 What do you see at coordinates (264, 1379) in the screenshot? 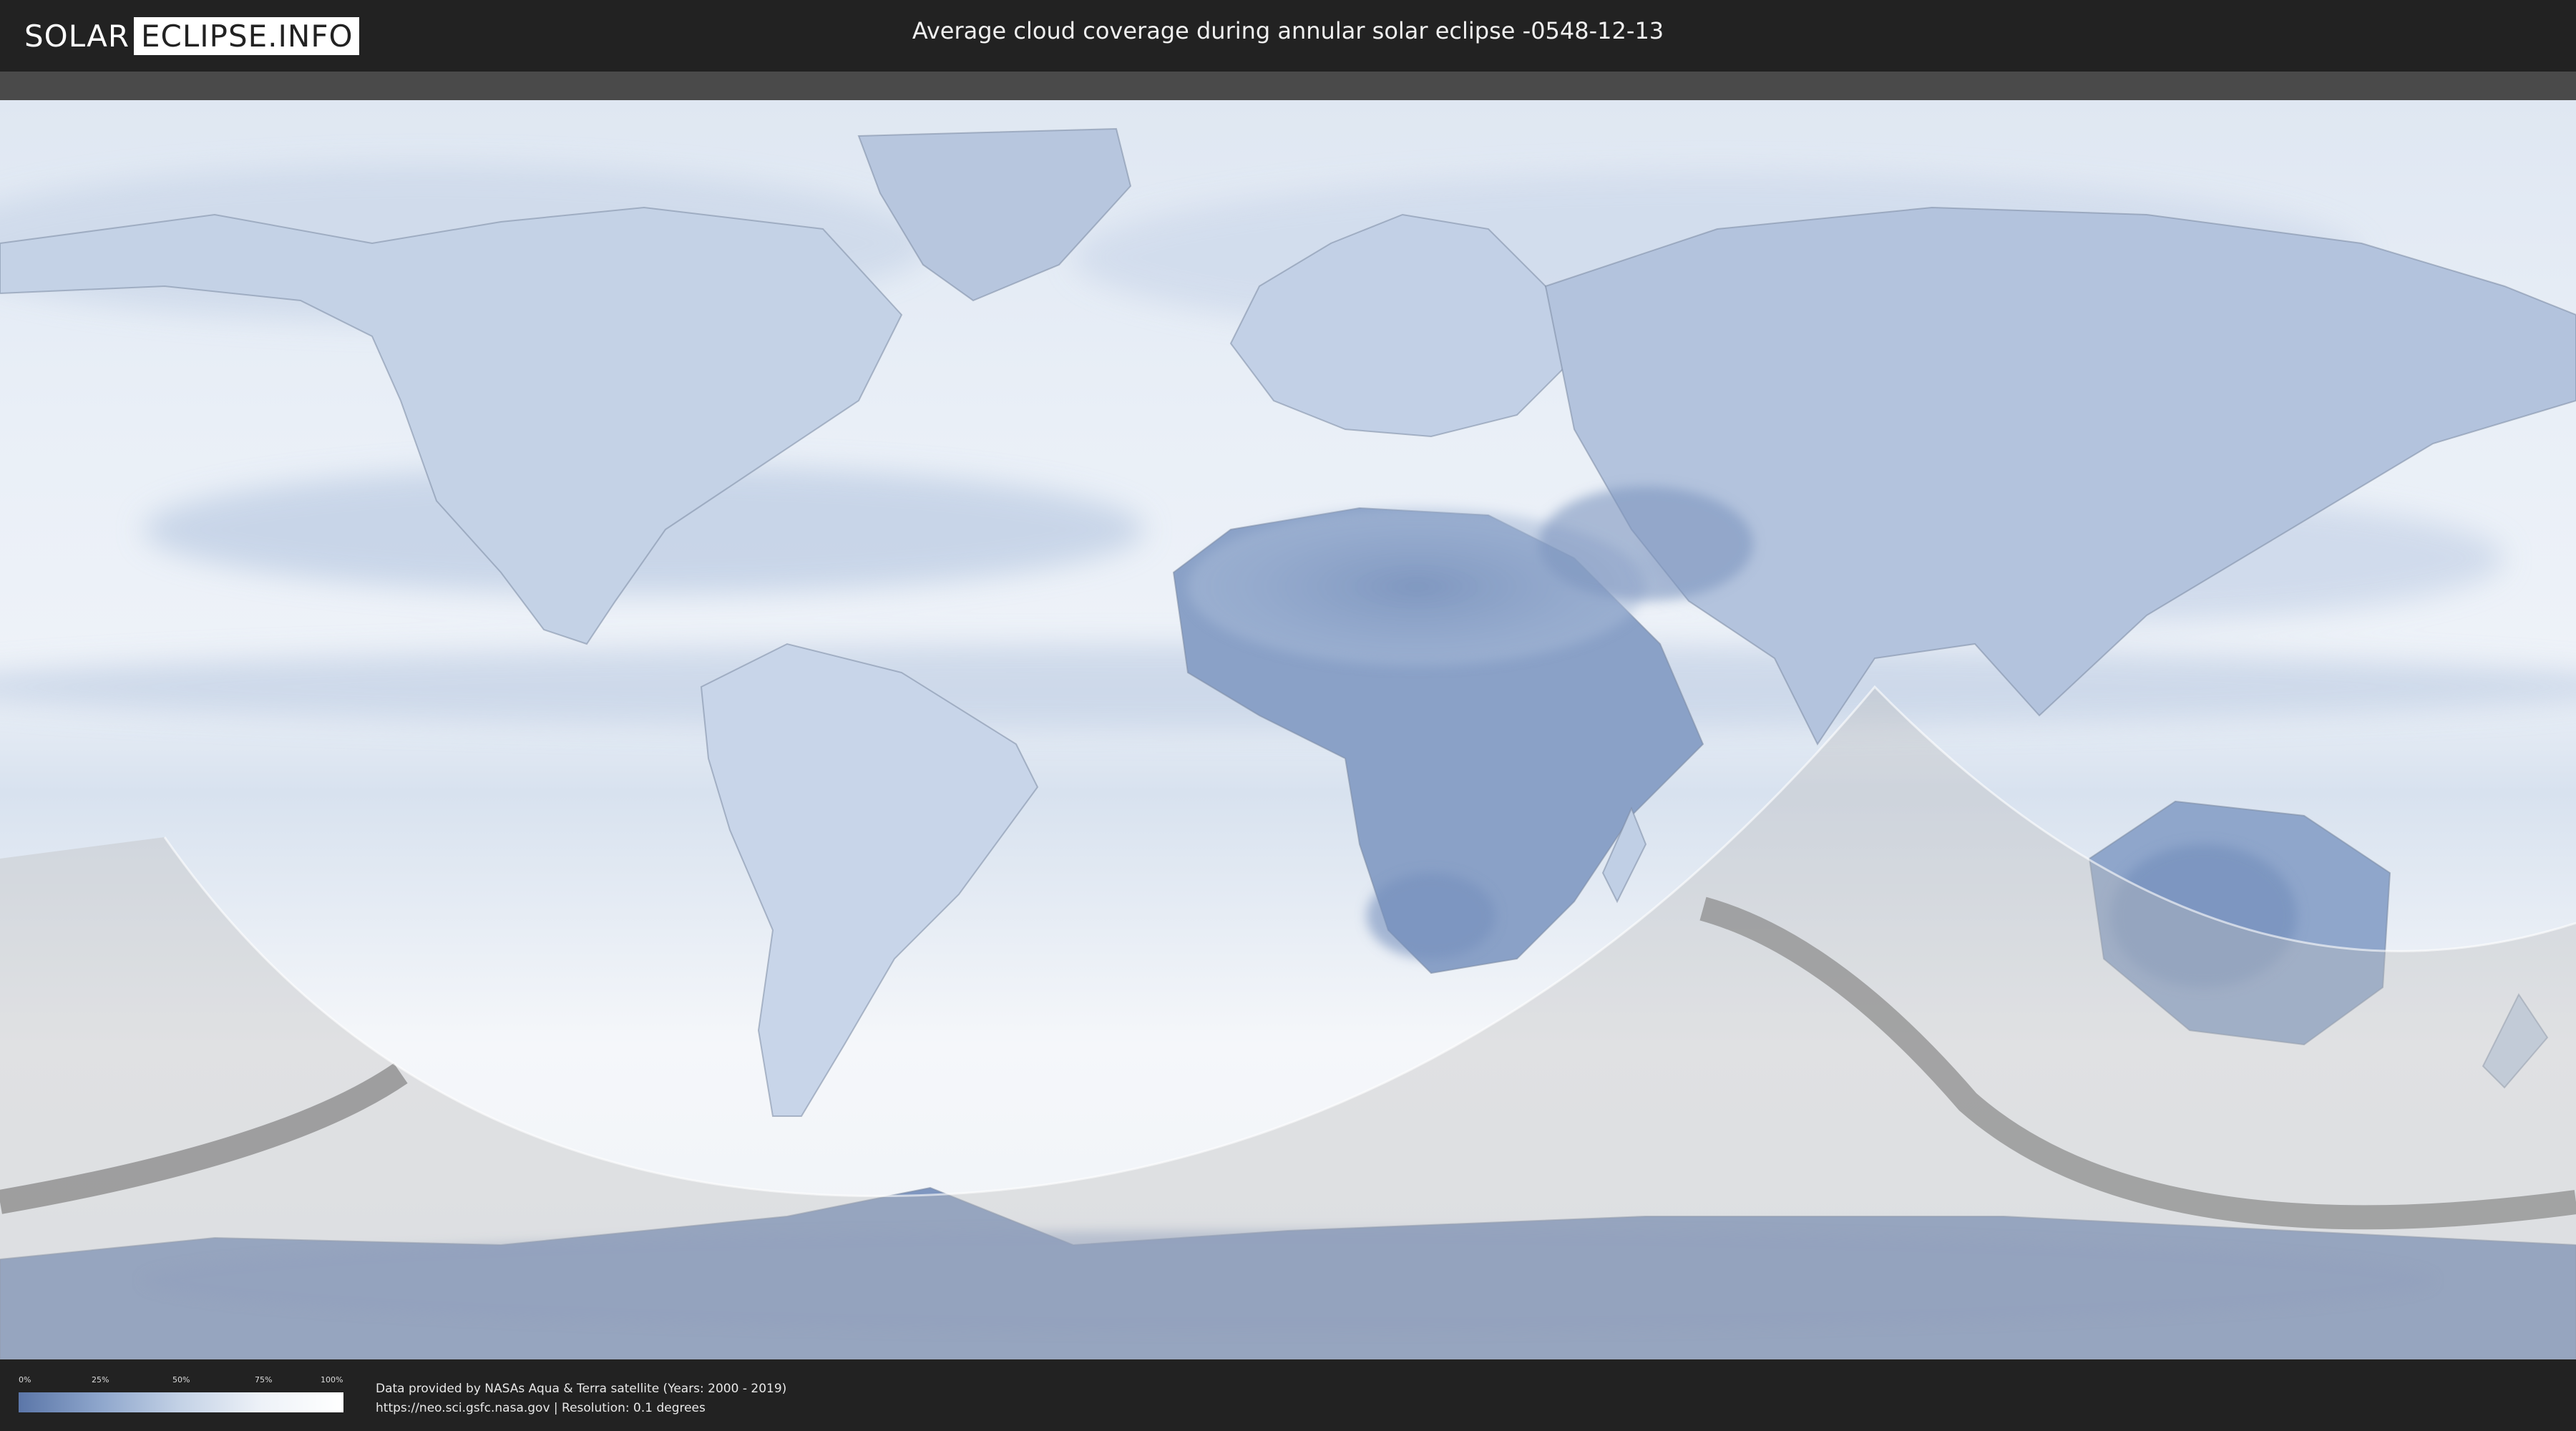
I see `legend-tick-75: 75%` at bounding box center [264, 1379].